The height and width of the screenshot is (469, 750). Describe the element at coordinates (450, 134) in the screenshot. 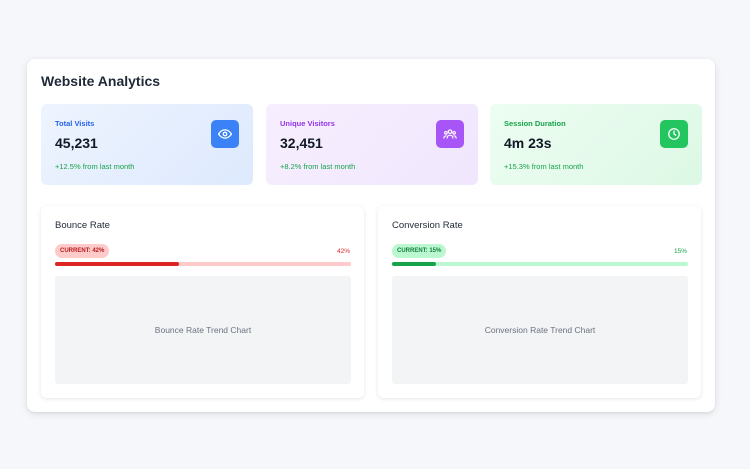

I see `users-icon` at that location.